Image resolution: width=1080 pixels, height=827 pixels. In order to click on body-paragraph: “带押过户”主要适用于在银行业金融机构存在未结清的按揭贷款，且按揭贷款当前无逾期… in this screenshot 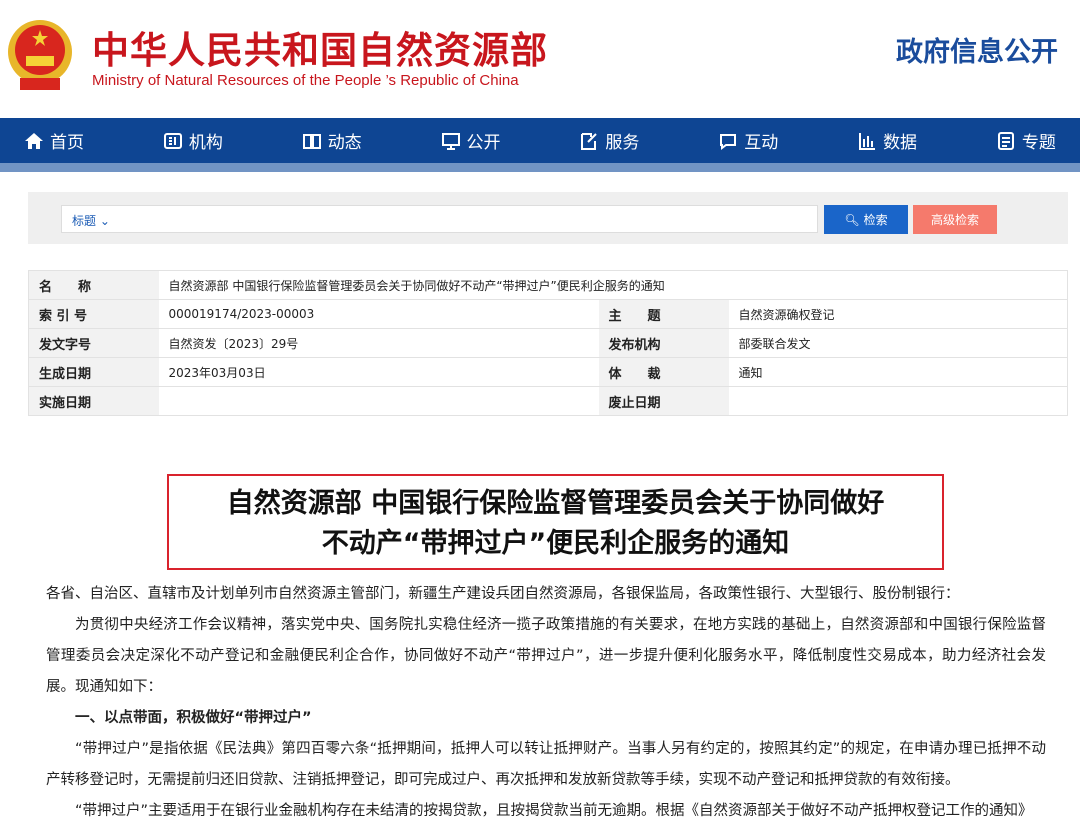, I will do `click(554, 811)`.